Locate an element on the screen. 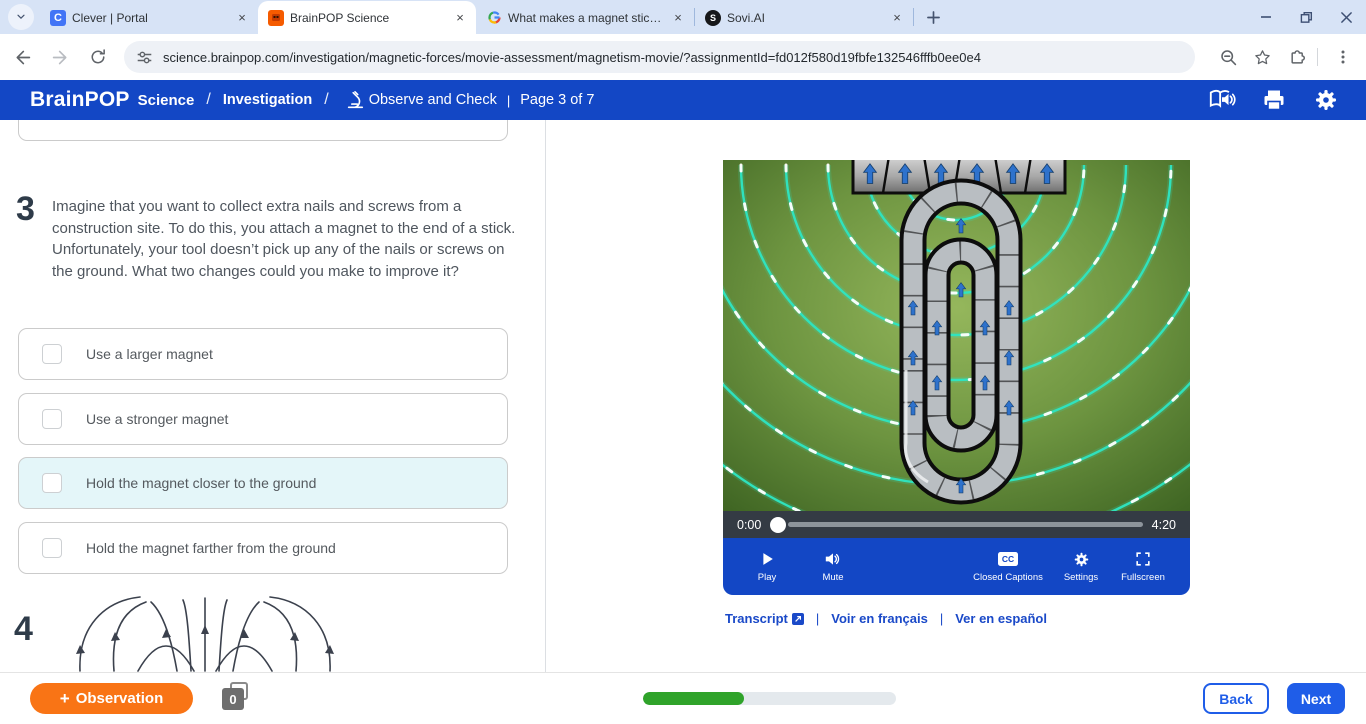  answer-option: Use a stronger magnet is located at coordinates (263, 419).